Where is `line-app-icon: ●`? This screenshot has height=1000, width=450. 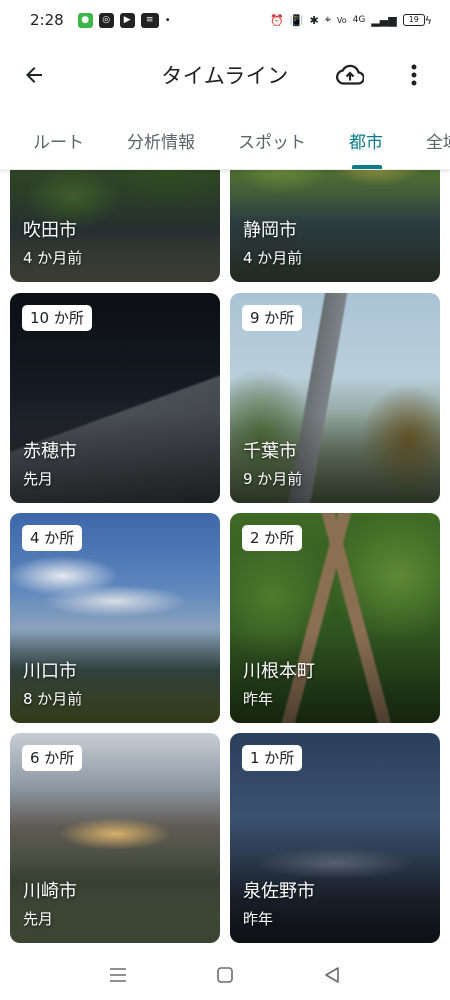 line-app-icon: ● is located at coordinates (85, 20).